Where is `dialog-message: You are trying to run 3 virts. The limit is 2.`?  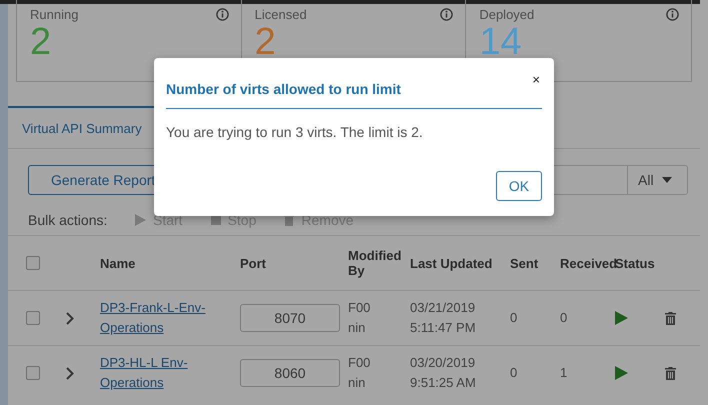
dialog-message: You are trying to run 3 virts. The limit is 2. is located at coordinates (295, 132).